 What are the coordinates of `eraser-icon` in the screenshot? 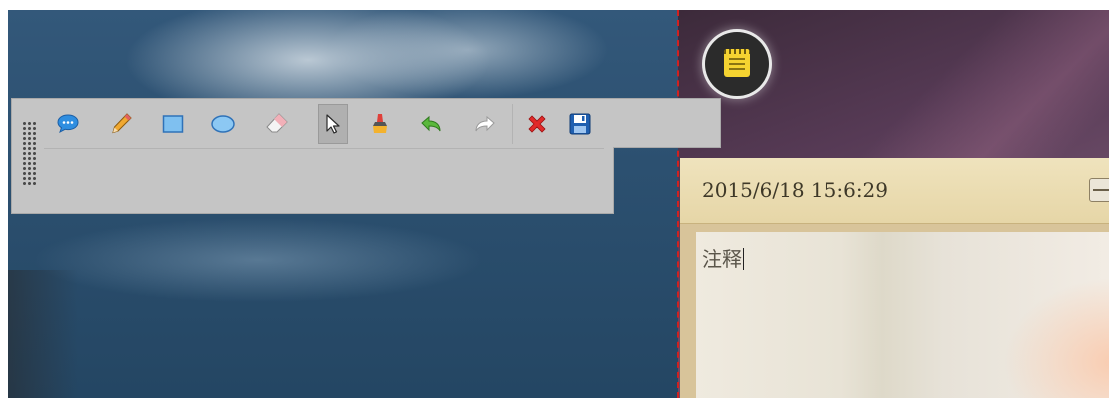 It's located at (277, 124).